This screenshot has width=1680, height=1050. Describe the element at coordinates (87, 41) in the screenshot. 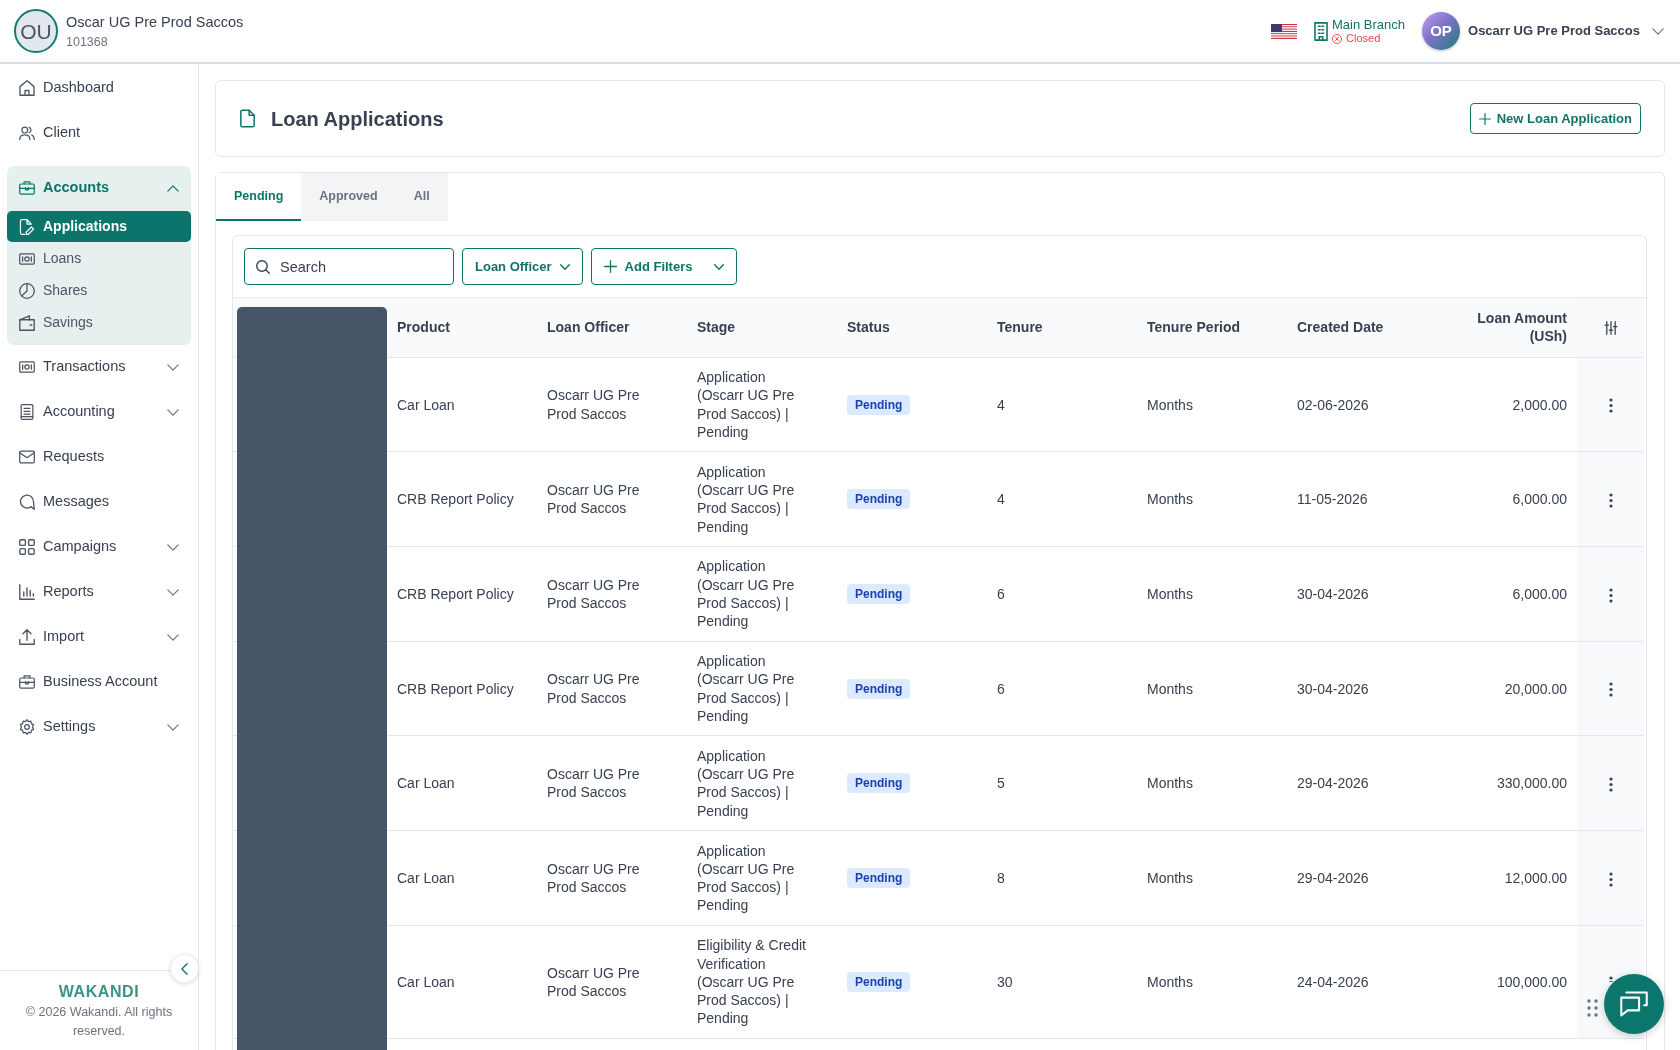

I see `org-code: 101368` at that location.